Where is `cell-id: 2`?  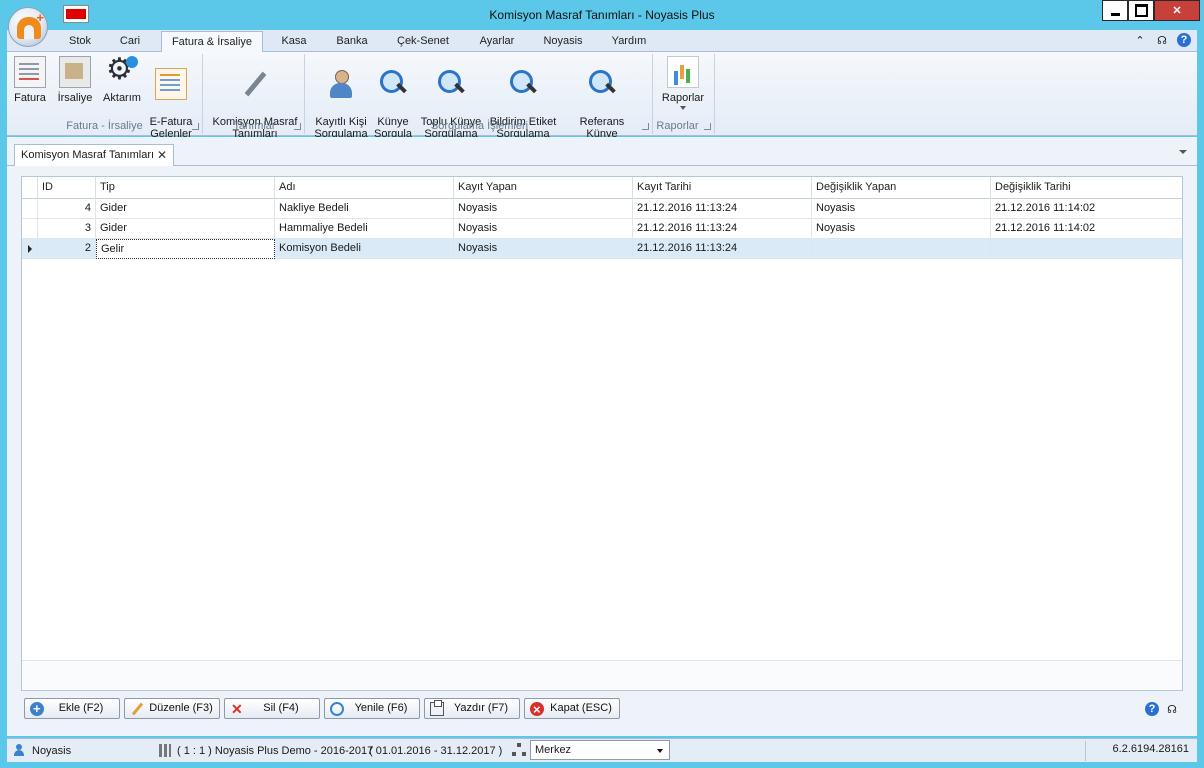 cell-id: 2 is located at coordinates (67, 249).